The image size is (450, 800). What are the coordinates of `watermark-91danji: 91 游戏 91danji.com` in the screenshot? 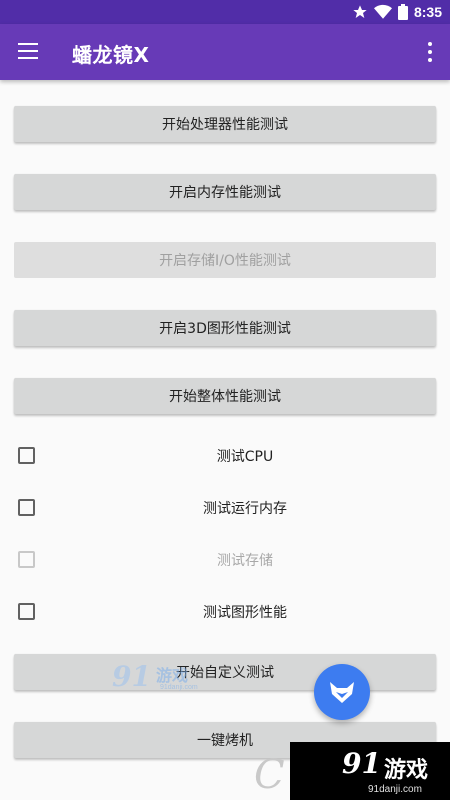 It's located at (162, 676).